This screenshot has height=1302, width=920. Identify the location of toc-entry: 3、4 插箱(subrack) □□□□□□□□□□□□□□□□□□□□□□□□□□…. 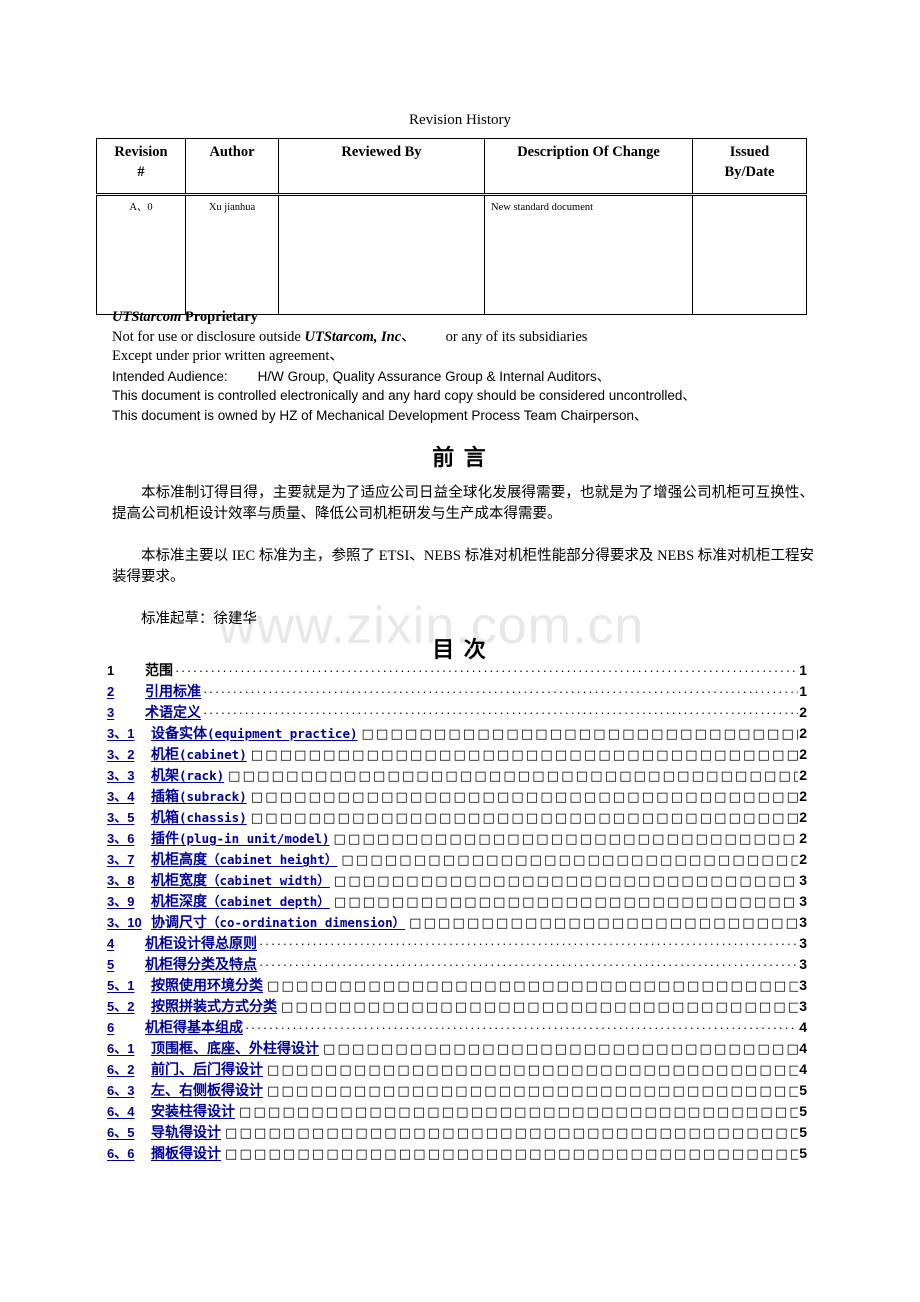
(457, 796).